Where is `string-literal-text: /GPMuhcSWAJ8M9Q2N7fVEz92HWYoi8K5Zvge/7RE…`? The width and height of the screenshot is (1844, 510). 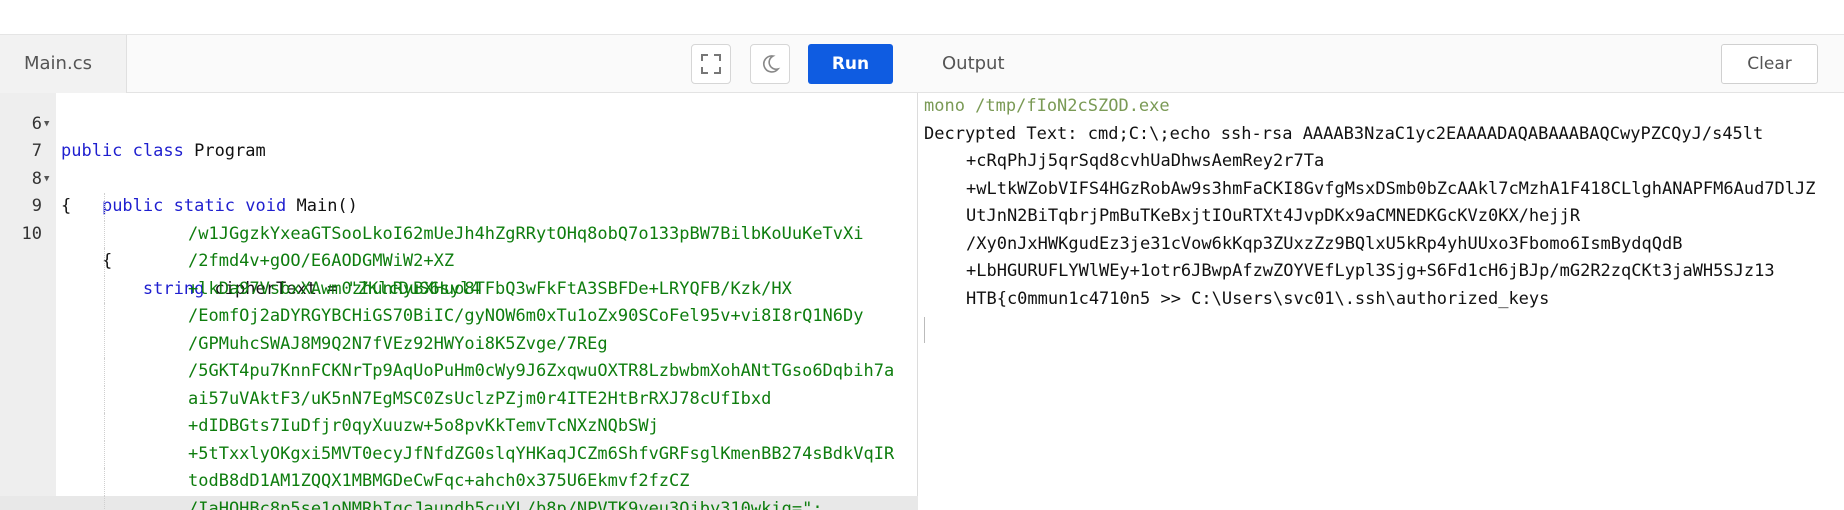
string-literal-text: /GPMuhcSWAJ8M9Q2N7fVEz92HWYoi8K5Zvge/7RE… is located at coordinates (398, 343).